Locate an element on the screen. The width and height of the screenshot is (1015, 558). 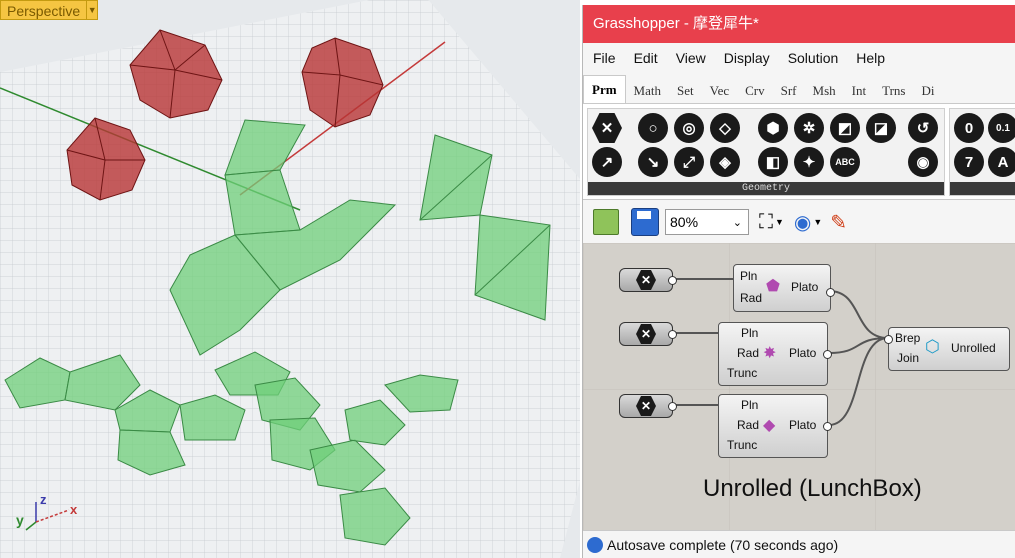
plato-component-3: Pln Rad Trunc ◆ Plato is located at coordinates (773, 426).